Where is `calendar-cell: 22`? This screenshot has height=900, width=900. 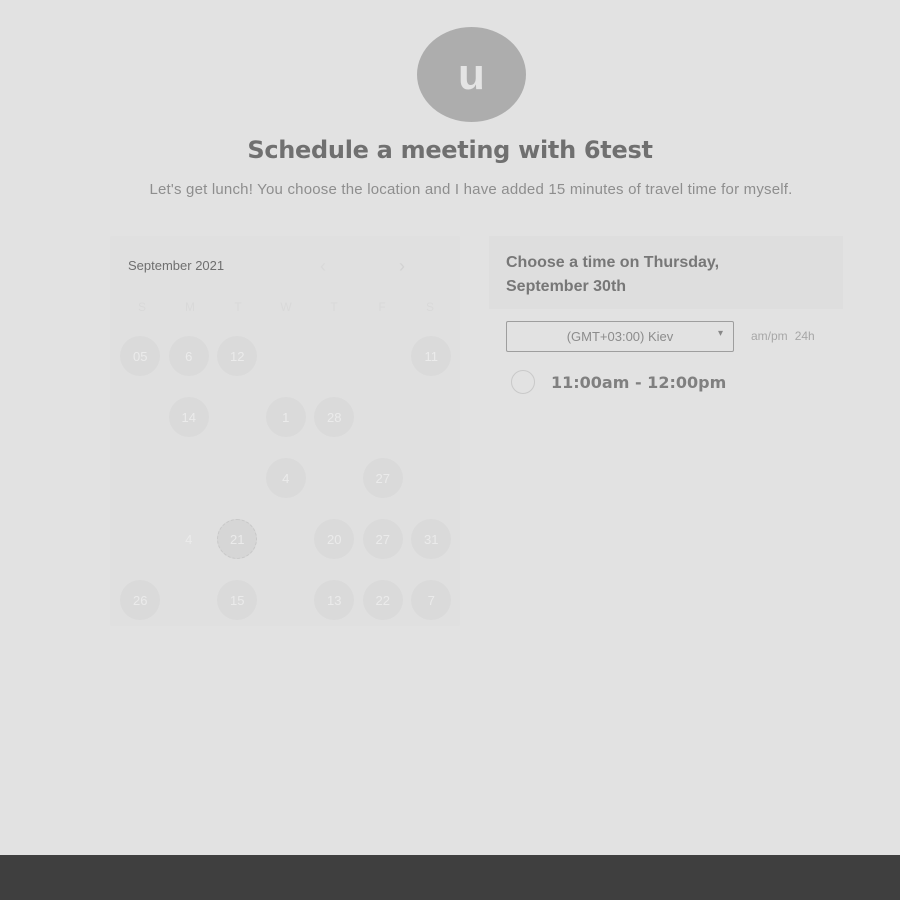 calendar-cell: 22 is located at coordinates (383, 608).